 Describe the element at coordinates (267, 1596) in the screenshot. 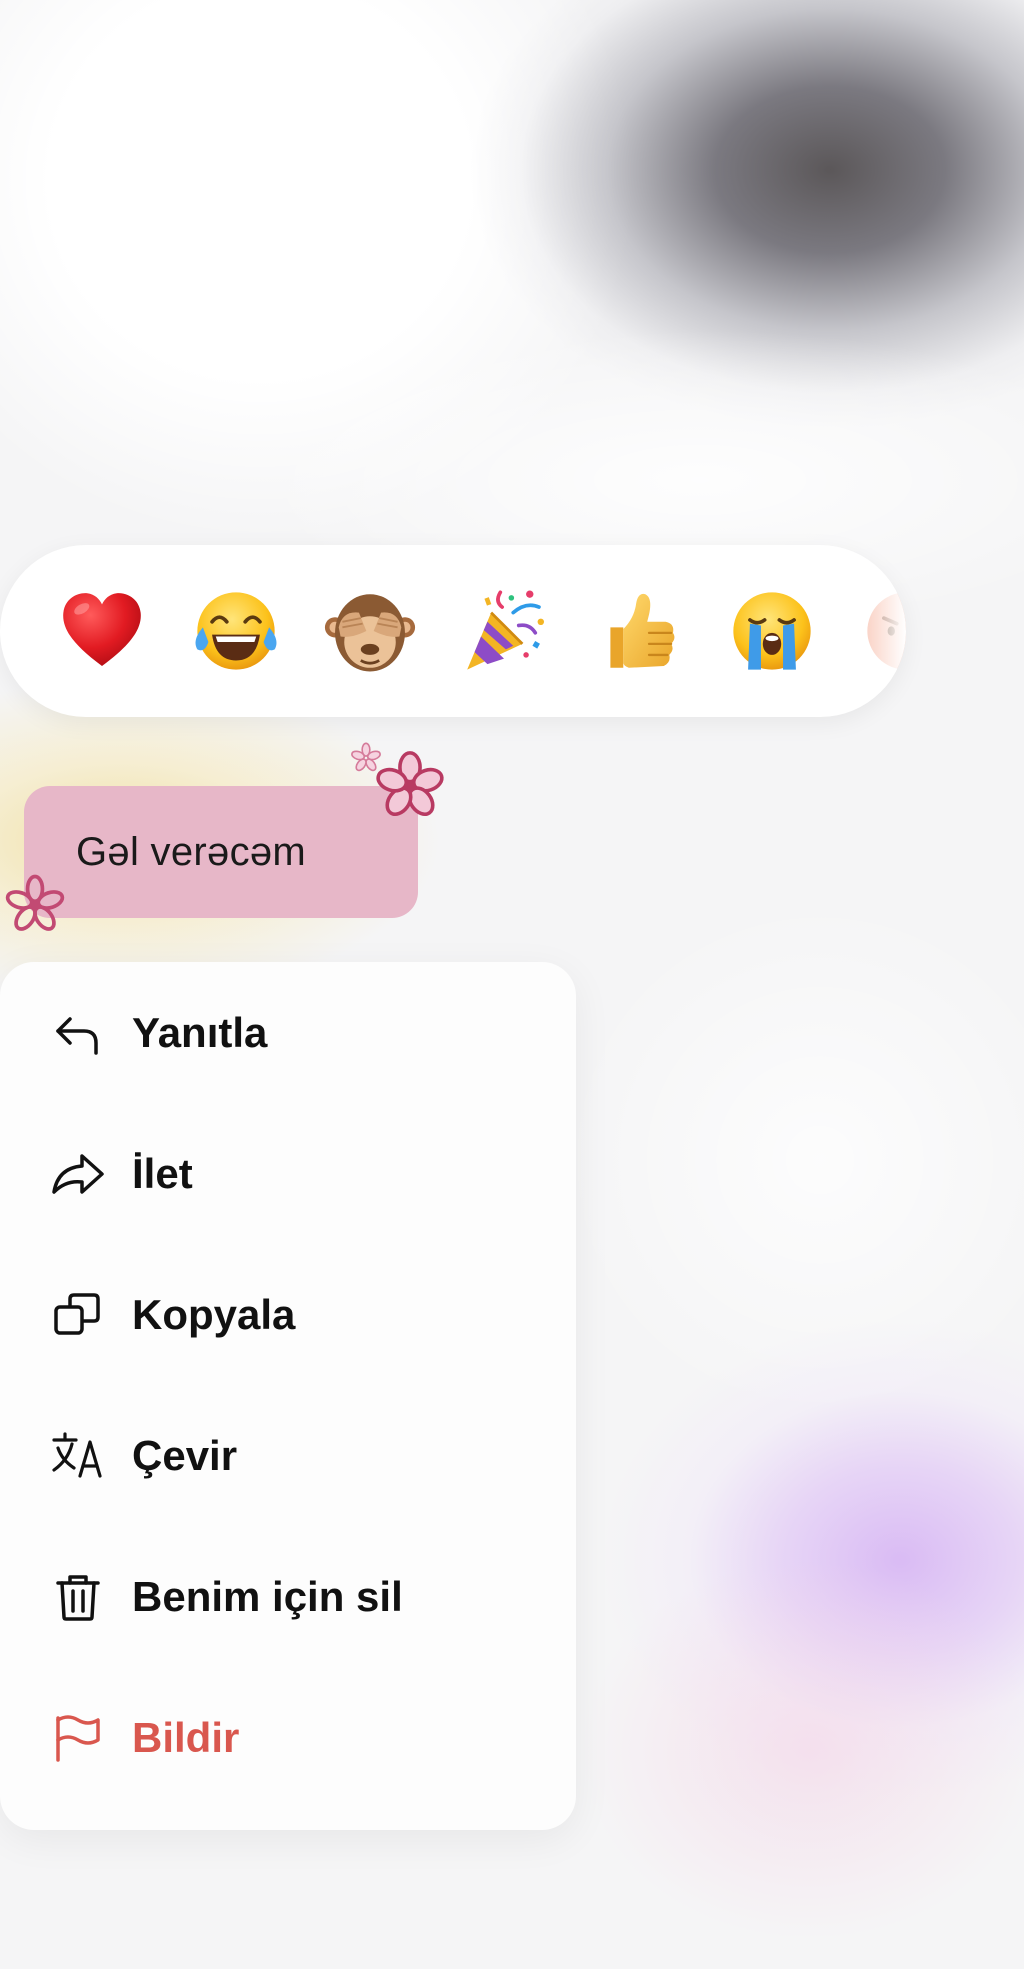

I see `menu-label-delete-for-me: Benim için sil` at that location.